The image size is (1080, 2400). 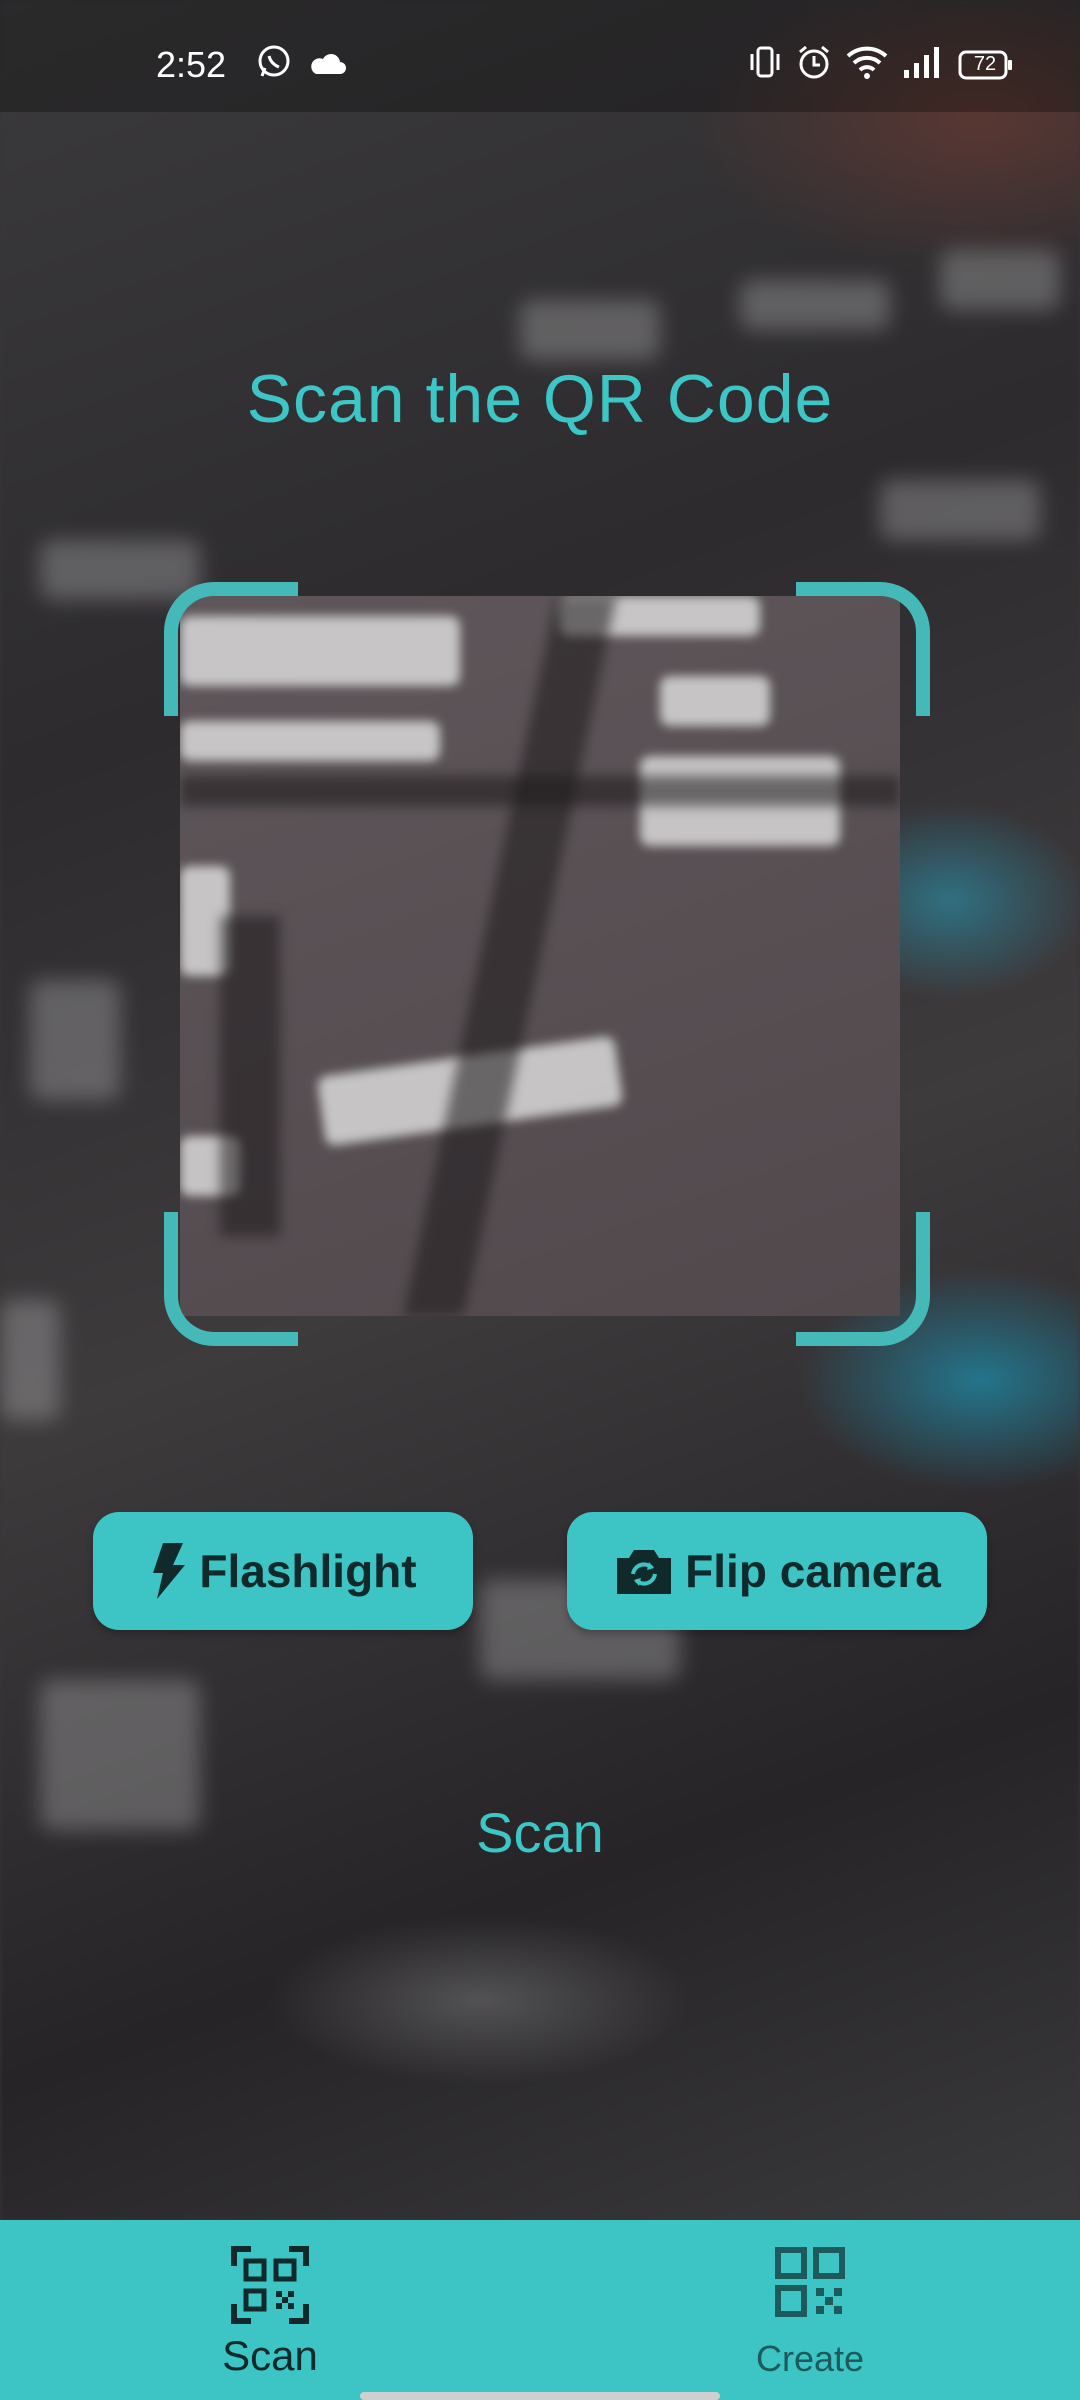 I want to click on flash-icon, so click(x=169, y=1571).